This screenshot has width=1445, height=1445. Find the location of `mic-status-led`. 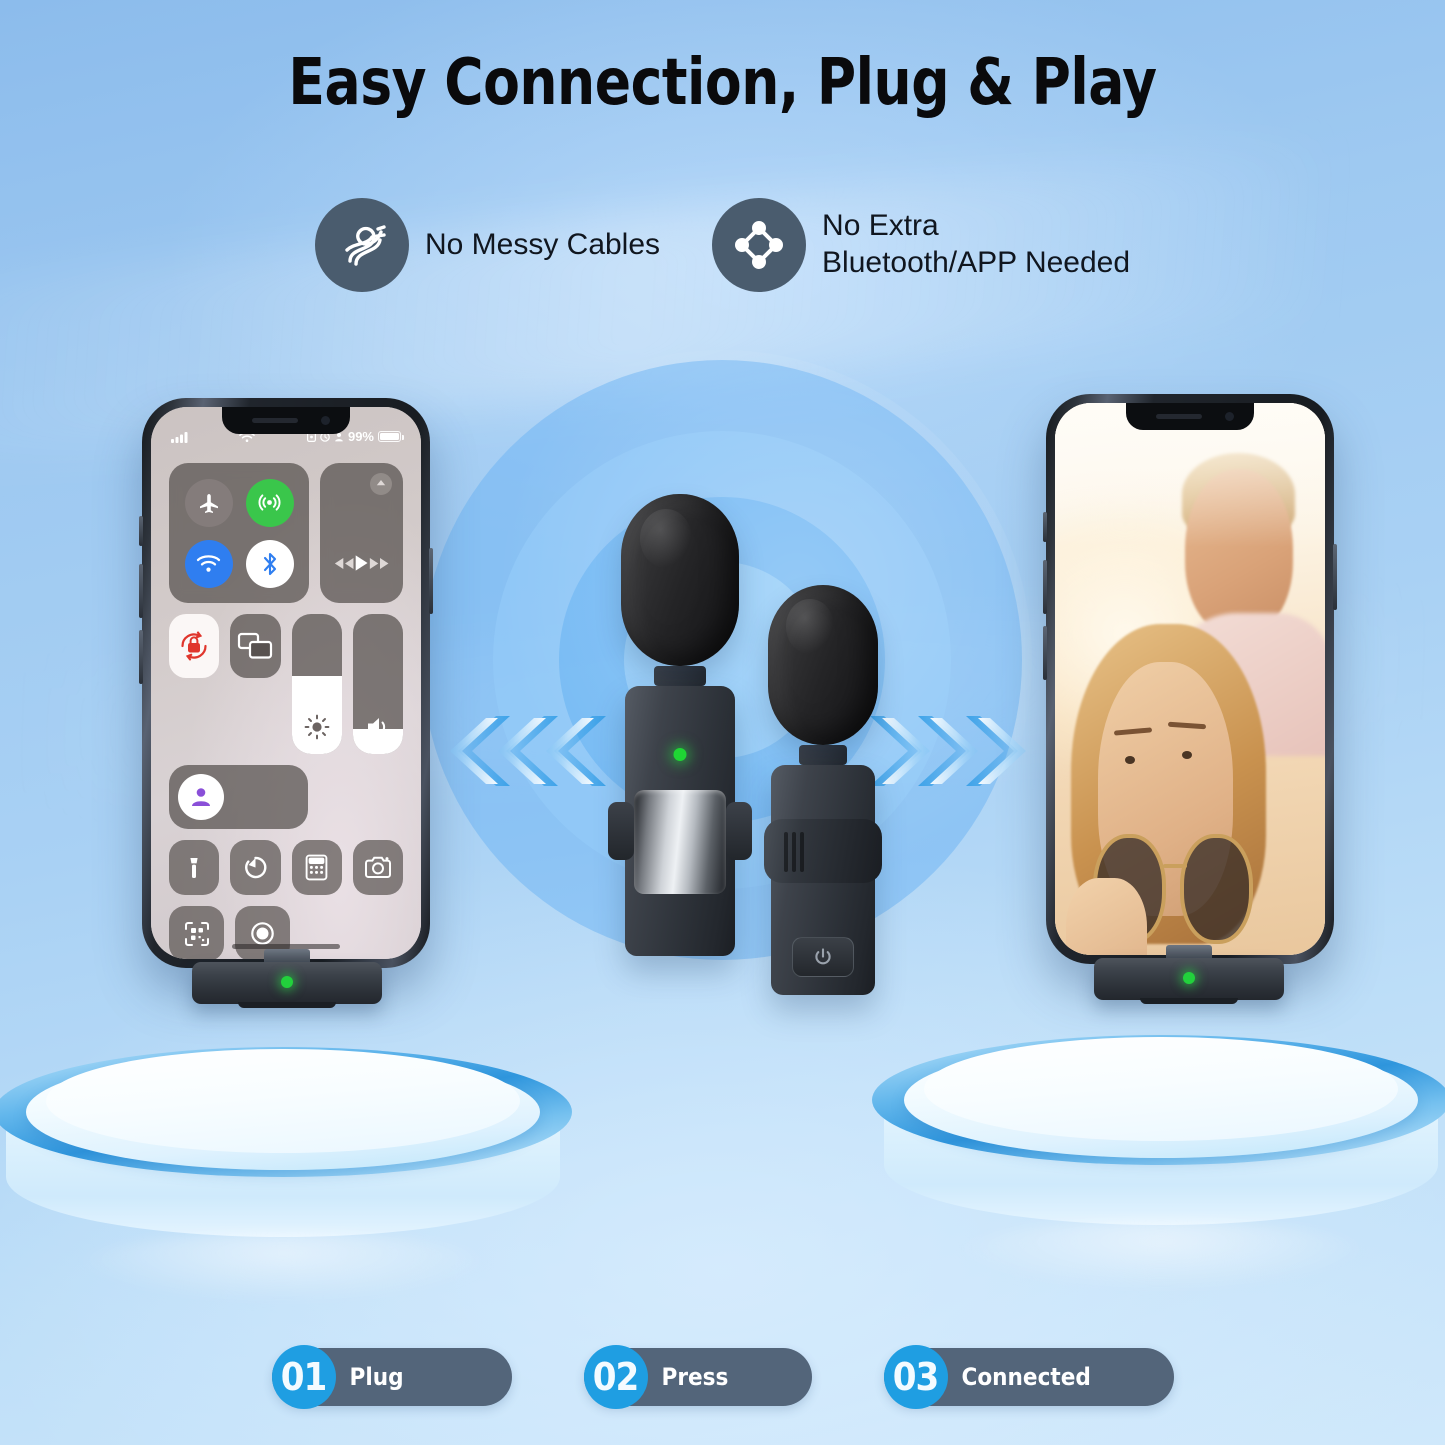

mic-status-led is located at coordinates (680, 754).